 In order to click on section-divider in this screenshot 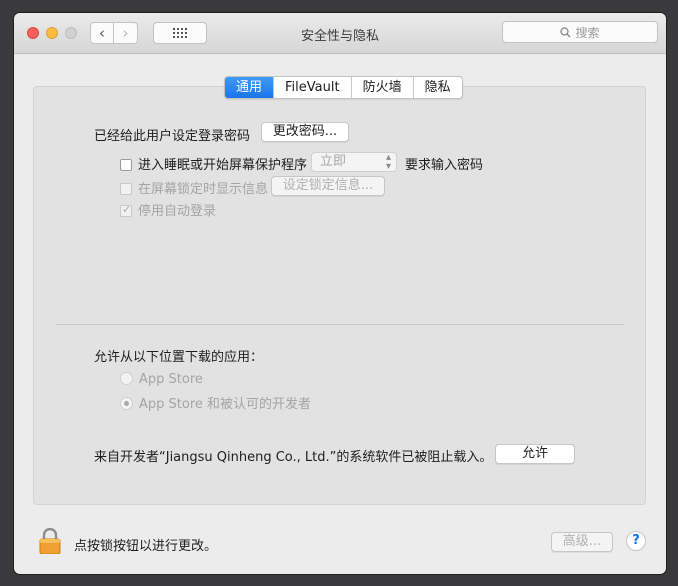, I will do `click(340, 324)`.